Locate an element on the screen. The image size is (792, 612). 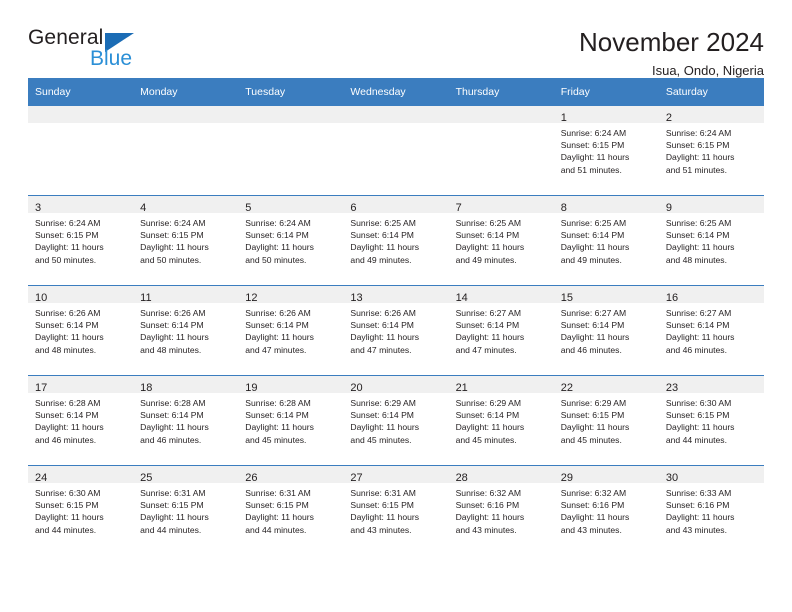
calendar-day-cell-empty is located at coordinates (291, 151).